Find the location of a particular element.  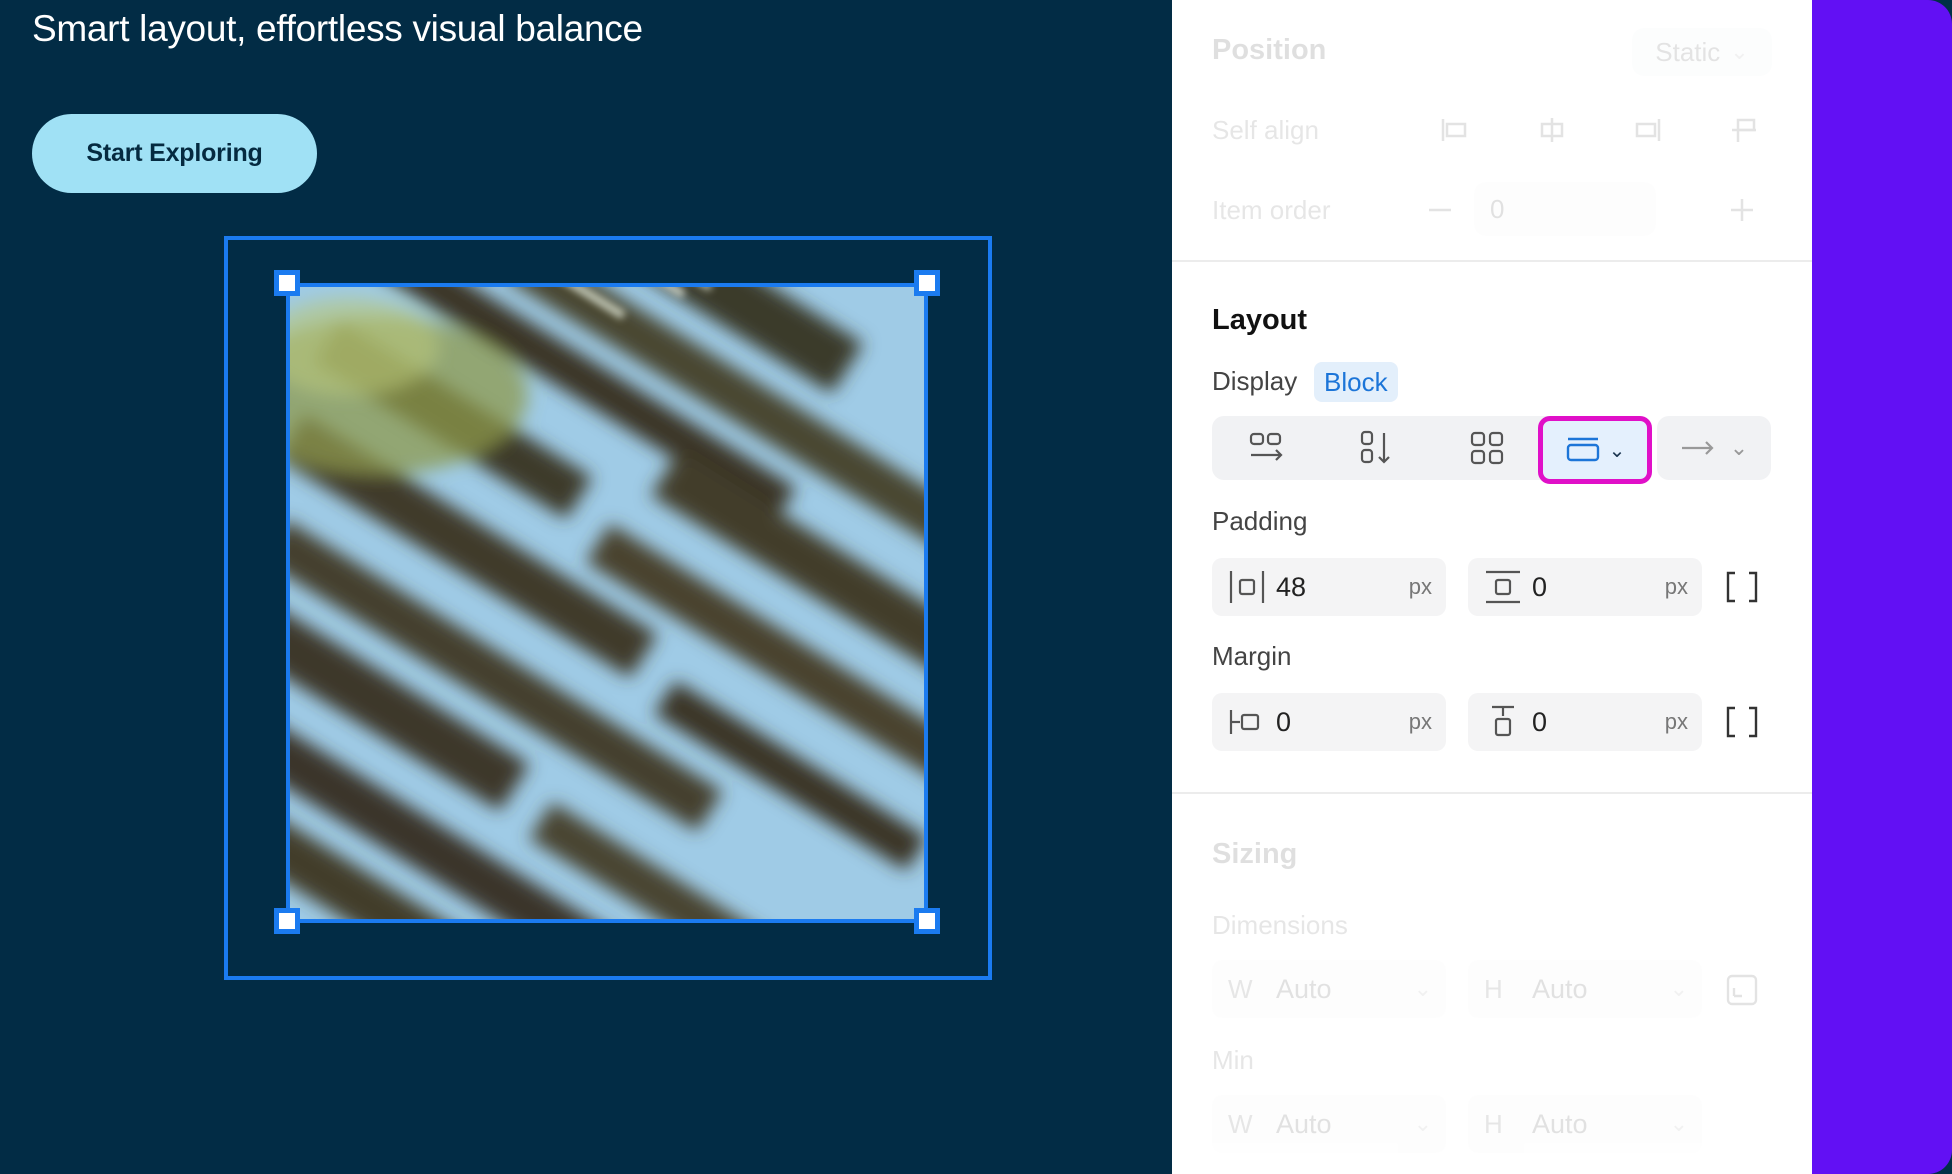

resize-handle-bottom-right is located at coordinates (927, 921).